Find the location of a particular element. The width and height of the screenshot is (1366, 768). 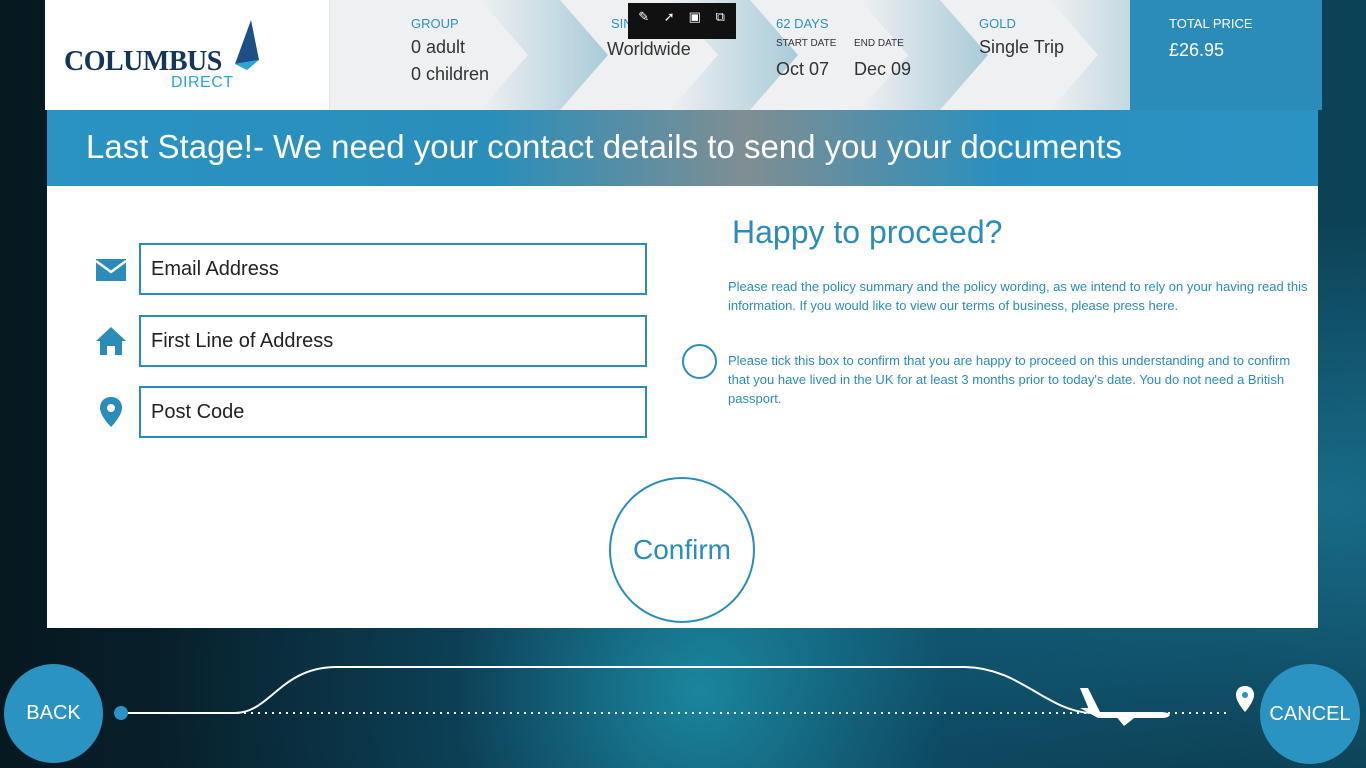

logo: COLUMBUS DIRECT is located at coordinates (187, 55).